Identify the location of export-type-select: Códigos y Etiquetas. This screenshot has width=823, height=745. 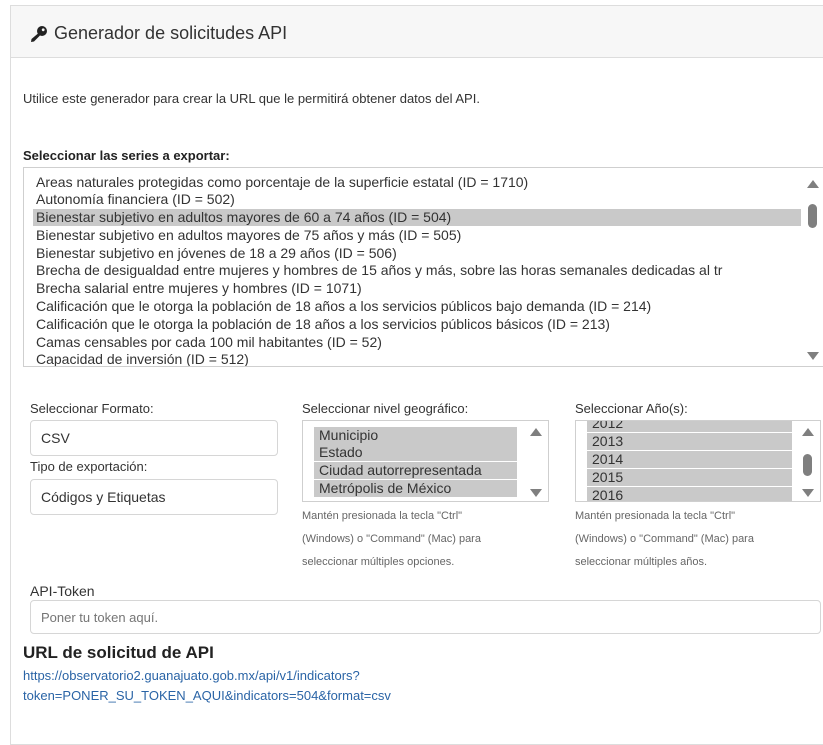
(154, 497).